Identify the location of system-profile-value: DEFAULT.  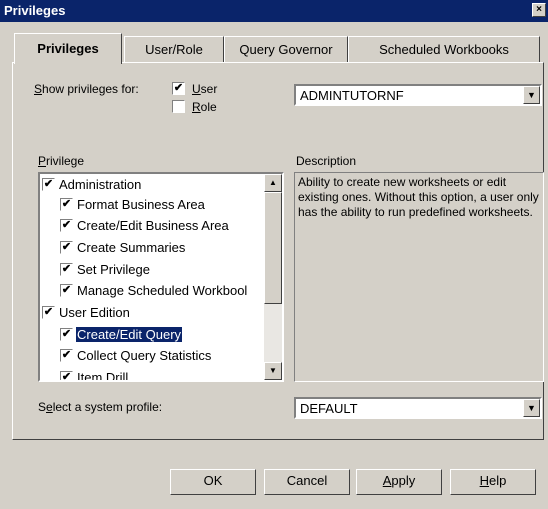
(329, 408).